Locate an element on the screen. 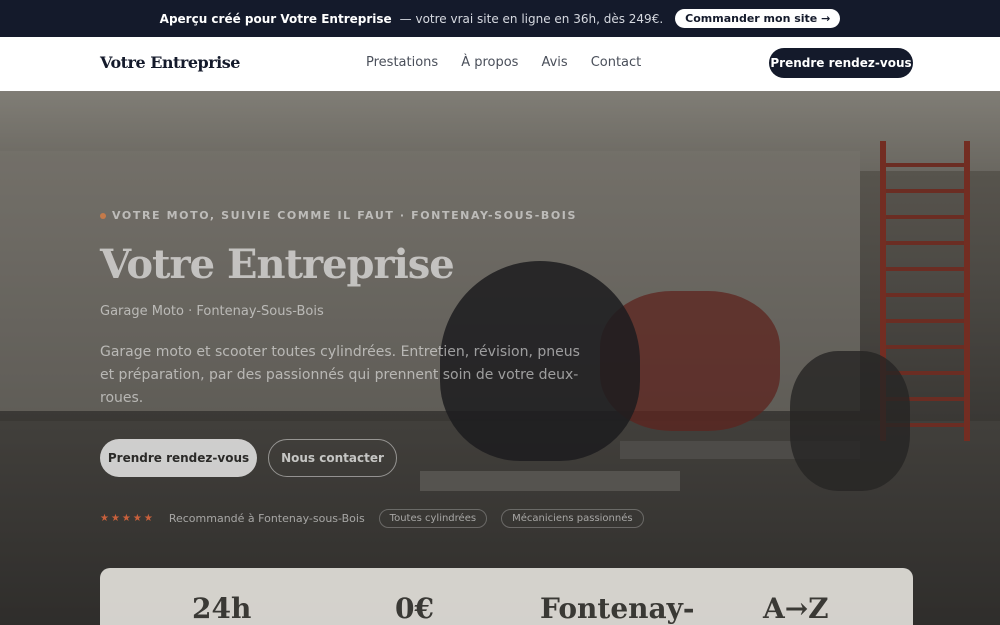  nav-link-prestations: Prestations is located at coordinates (402, 62).